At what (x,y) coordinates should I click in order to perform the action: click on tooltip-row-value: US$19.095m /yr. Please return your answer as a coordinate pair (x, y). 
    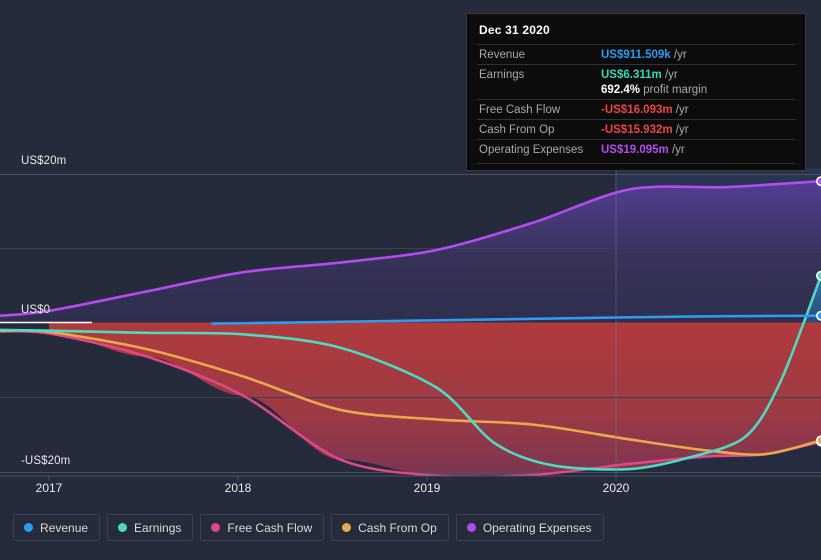
    Looking at the image, I should click on (697, 149).